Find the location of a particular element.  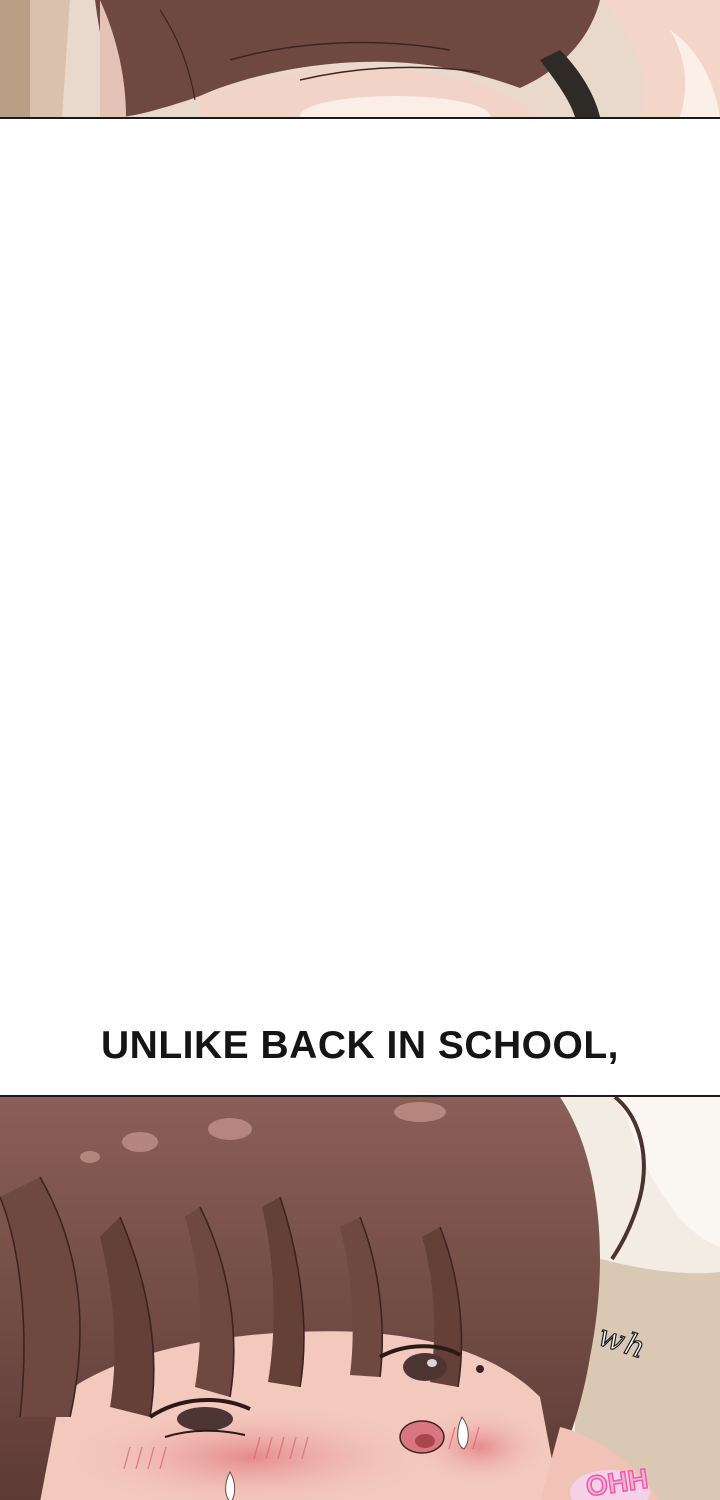

narration-caption: UNLIKE BACK IN SCHOOL, is located at coordinates (360, 1045).